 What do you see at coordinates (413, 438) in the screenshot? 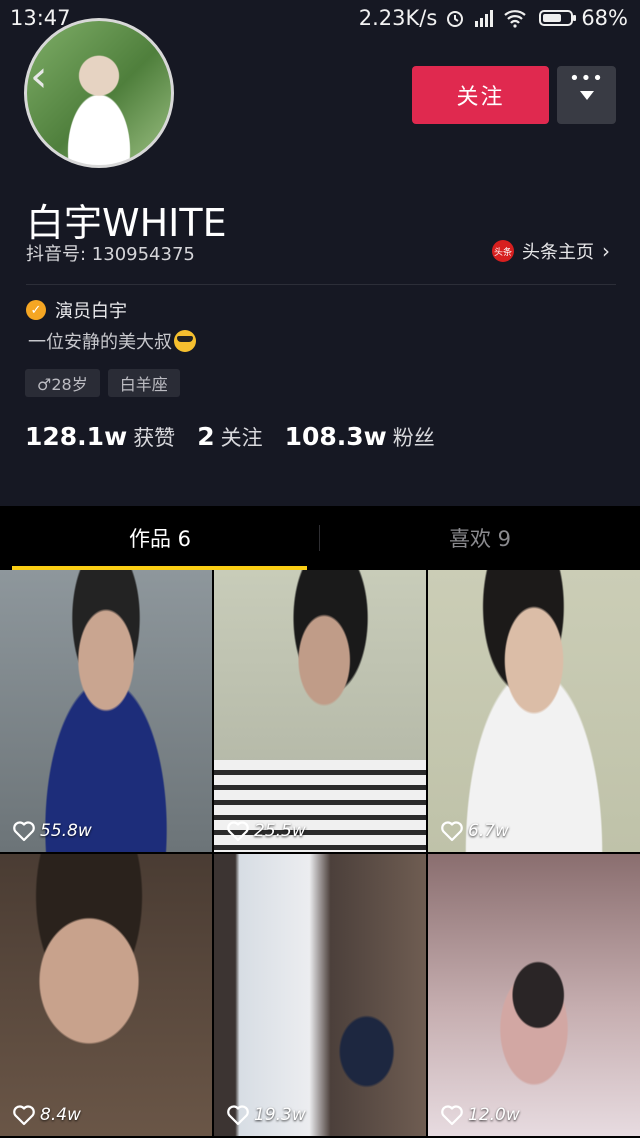
I see `stat-followers-label: 粉丝` at bounding box center [413, 438].